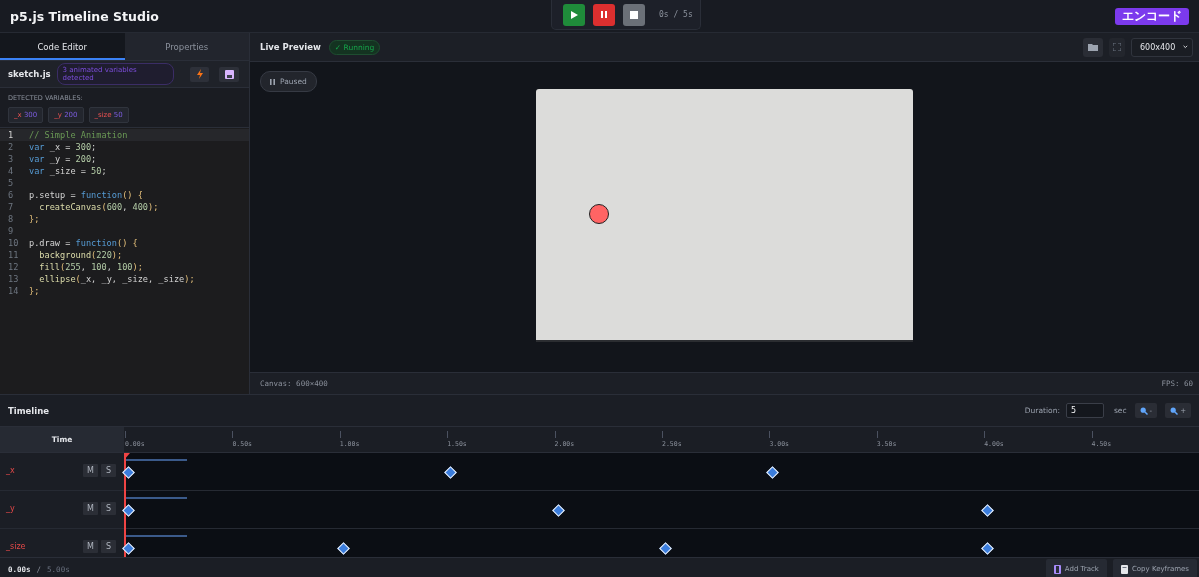 The width and height of the screenshot is (1199, 577). I want to click on code-line: p.draw = function() {, so click(83, 243).